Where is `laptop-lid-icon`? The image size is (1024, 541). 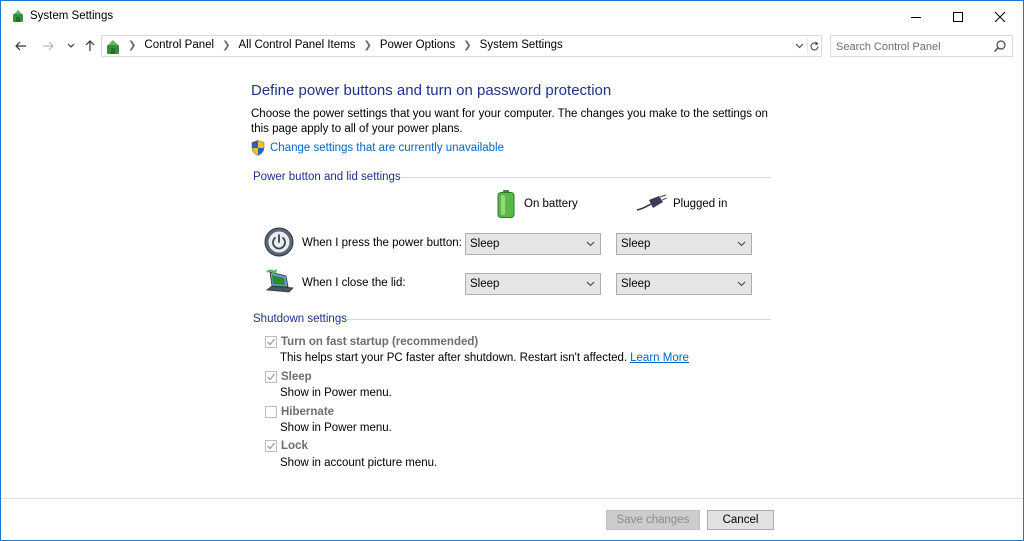
laptop-lid-icon is located at coordinates (279, 281).